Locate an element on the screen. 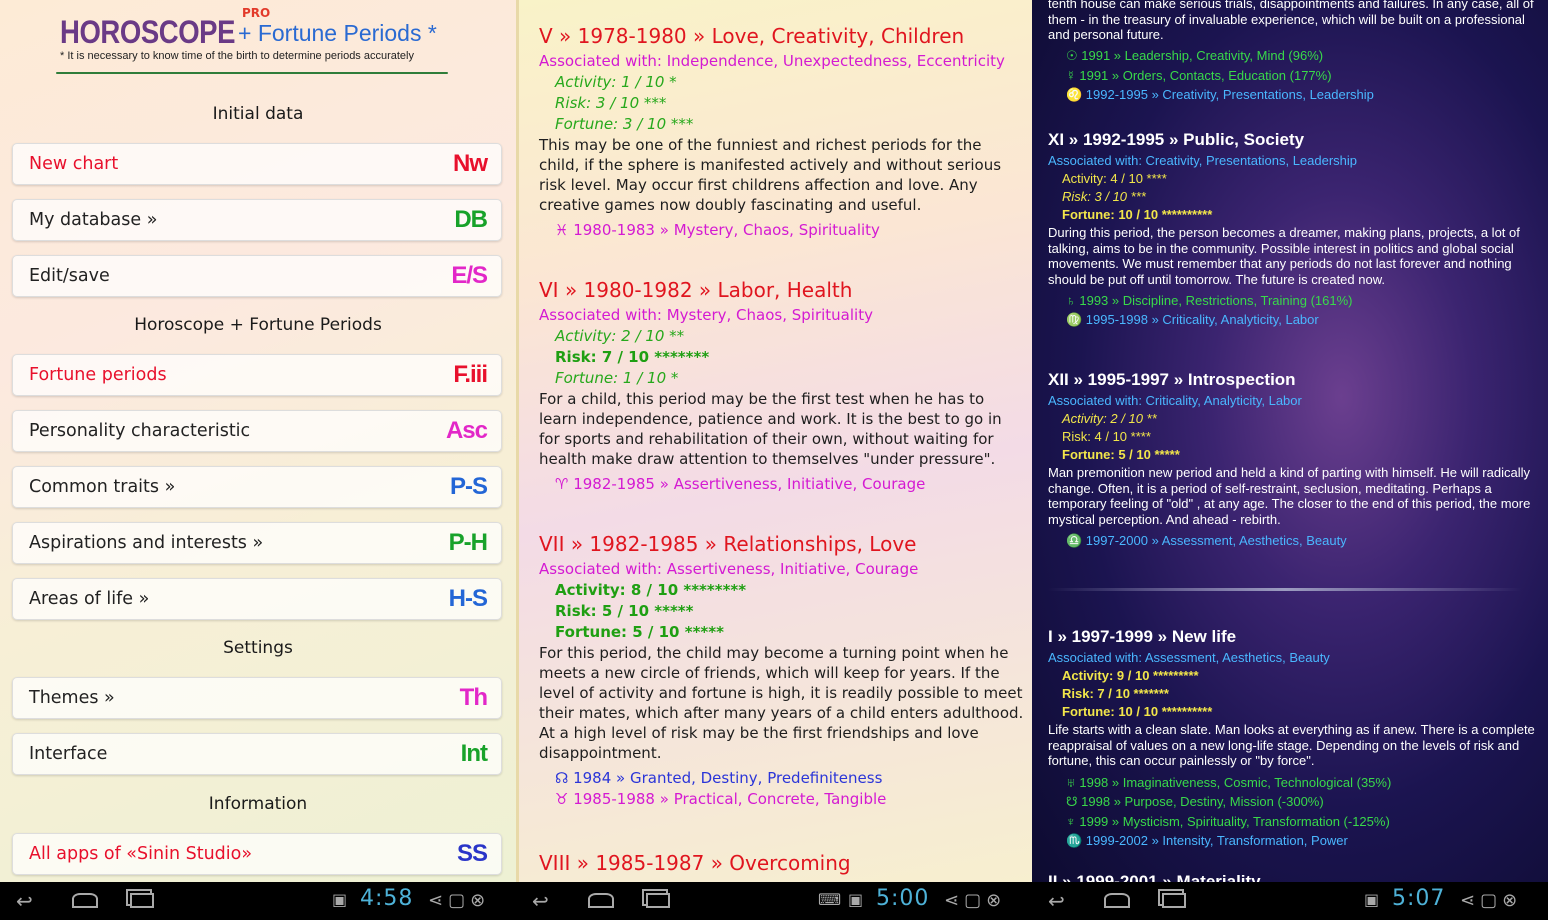 This screenshot has width=1548, height=920. btn-label: My database » is located at coordinates (93, 220).